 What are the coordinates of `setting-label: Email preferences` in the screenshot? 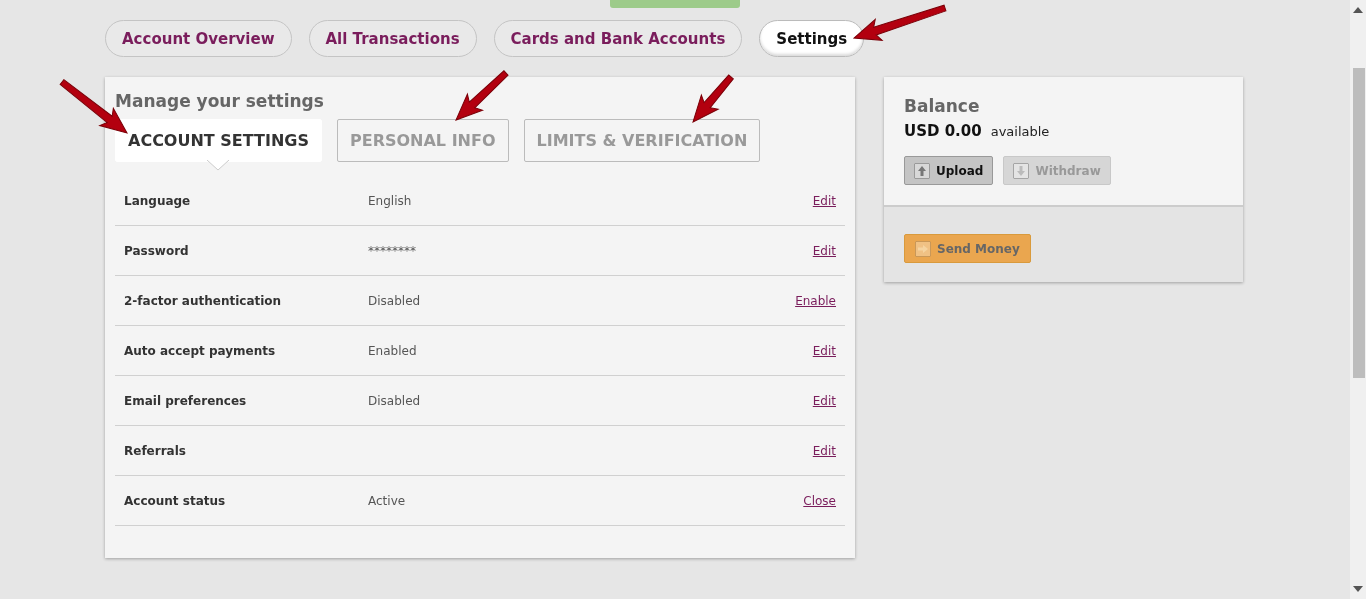 It's located at (186, 400).